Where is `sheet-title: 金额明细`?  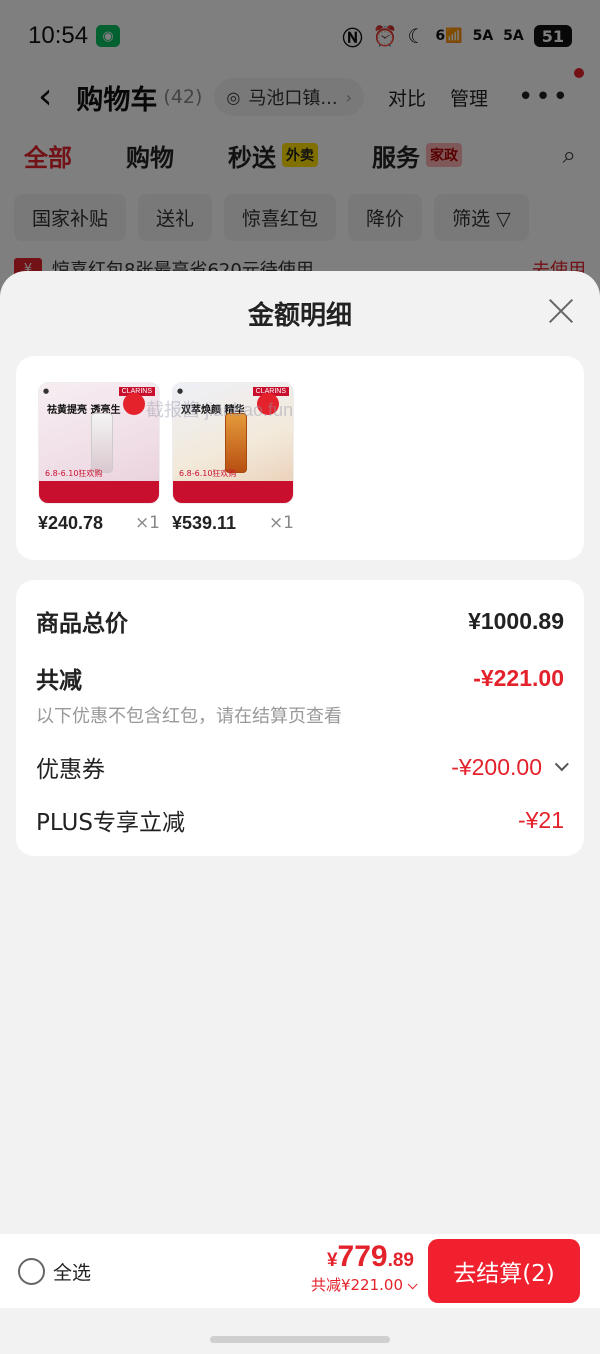 sheet-title: 金额明细 is located at coordinates (299, 316).